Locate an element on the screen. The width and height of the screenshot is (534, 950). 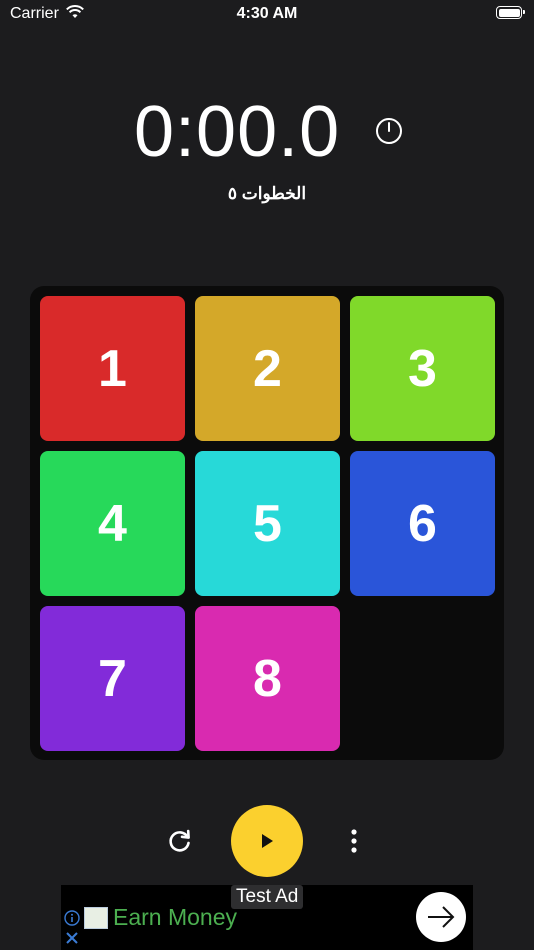
more-options-button is located at coordinates (354, 841).